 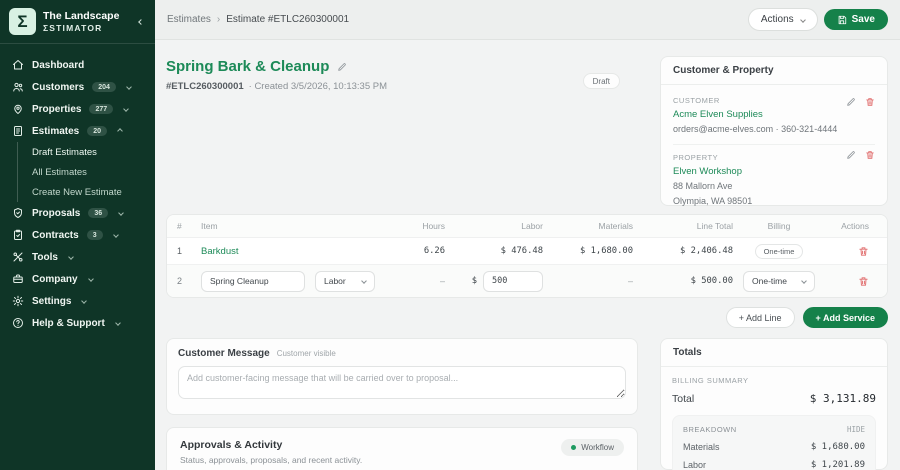 What do you see at coordinates (18, 109) in the screenshot?
I see `map-pin-icon` at bounding box center [18, 109].